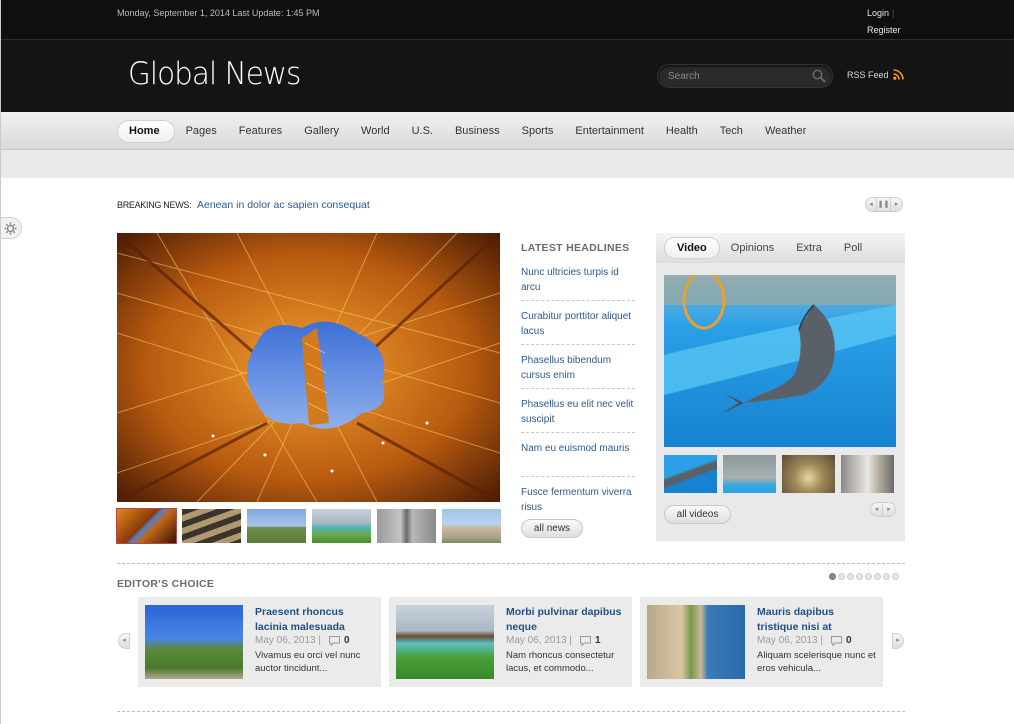 The height and width of the screenshot is (724, 1014). Describe the element at coordinates (609, 131) in the screenshot. I see `nav-item-entertainment: Entertainment` at that location.